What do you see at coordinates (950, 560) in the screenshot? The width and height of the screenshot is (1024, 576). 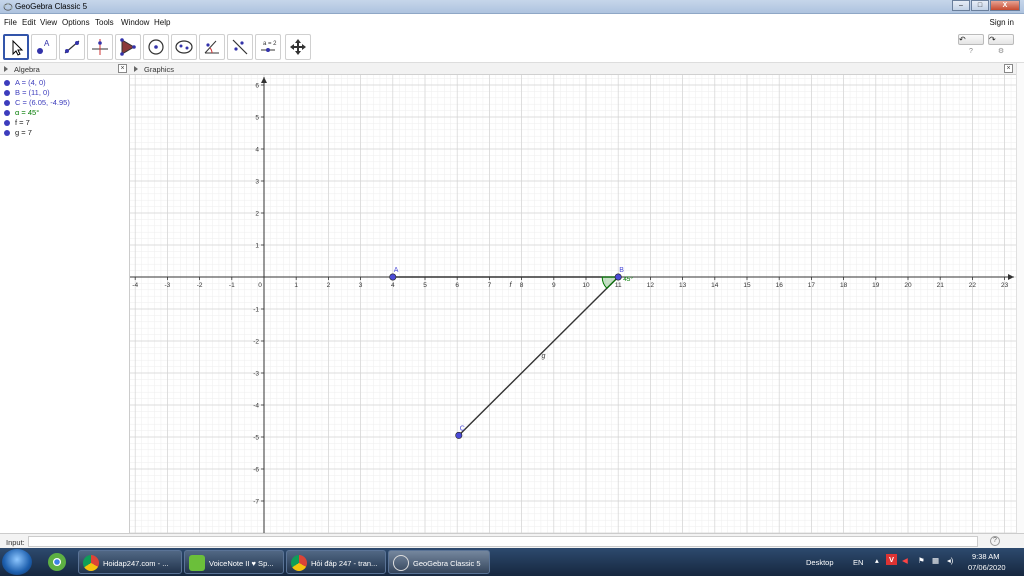 I see `volume-icon: ◂)` at bounding box center [950, 560].